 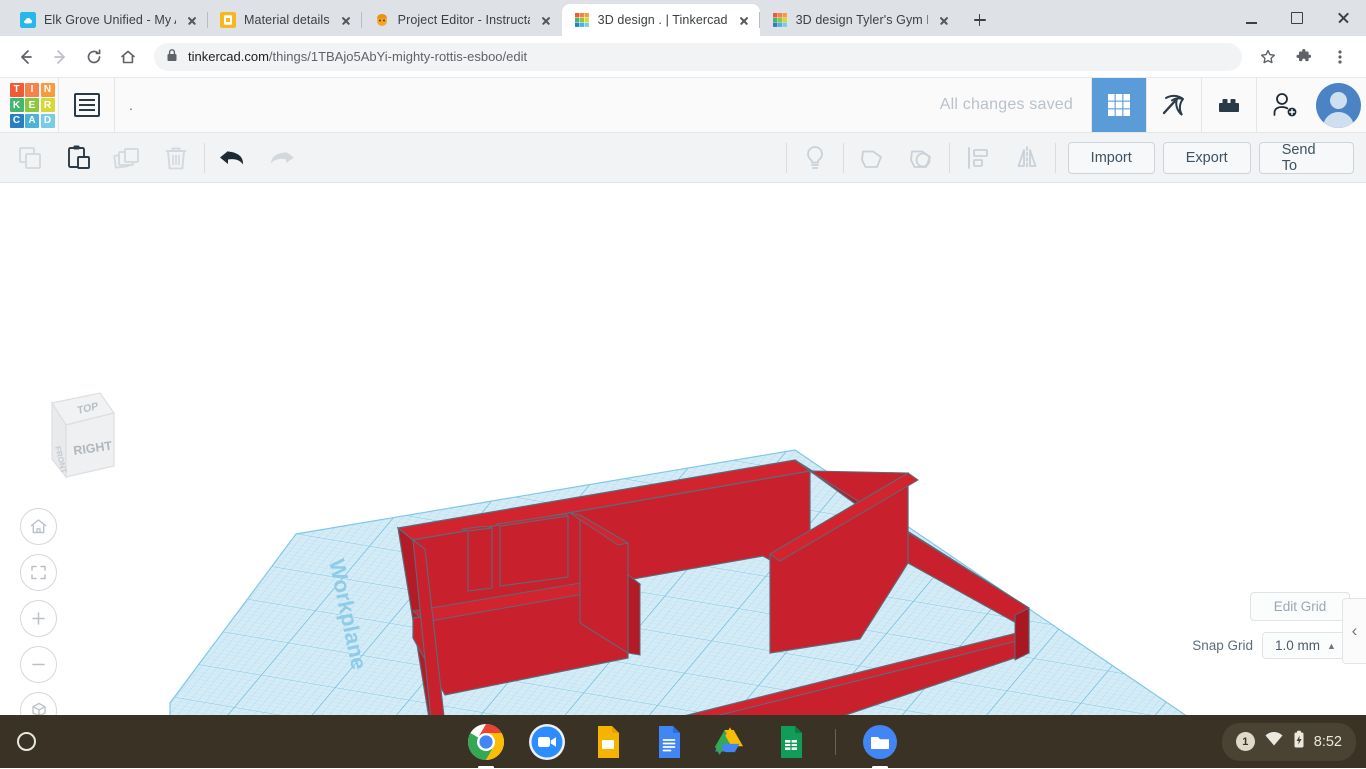 What do you see at coordinates (38, 526) in the screenshot?
I see `home-view-icon` at bounding box center [38, 526].